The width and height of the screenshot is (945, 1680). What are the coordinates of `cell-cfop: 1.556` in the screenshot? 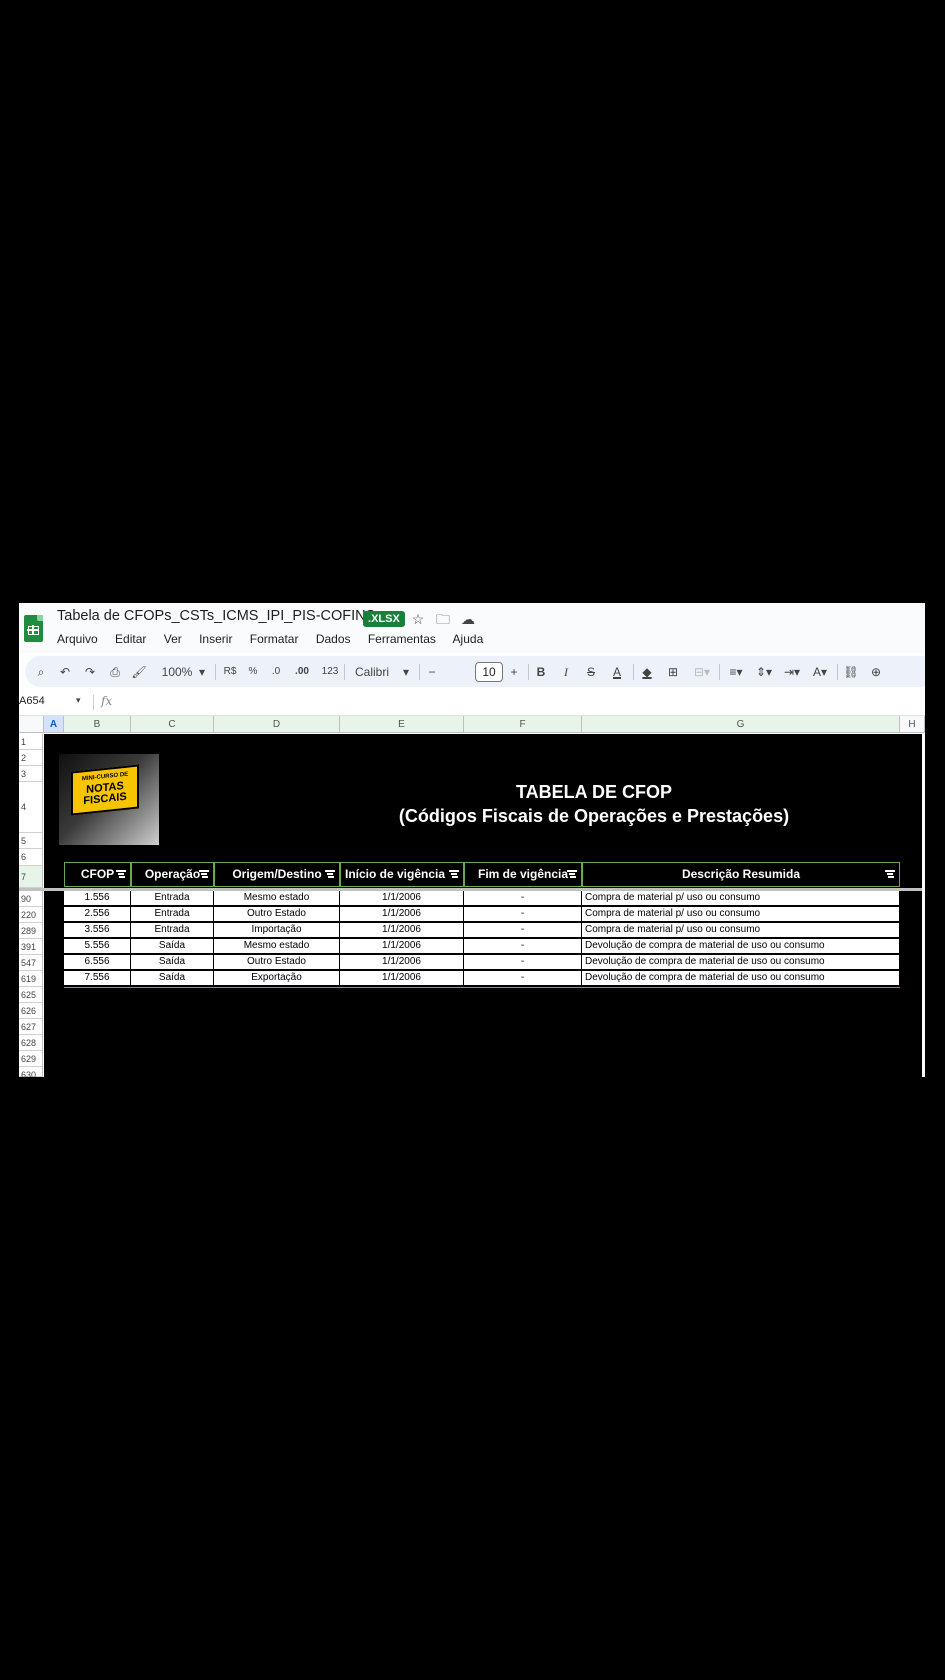 It's located at (97, 898).